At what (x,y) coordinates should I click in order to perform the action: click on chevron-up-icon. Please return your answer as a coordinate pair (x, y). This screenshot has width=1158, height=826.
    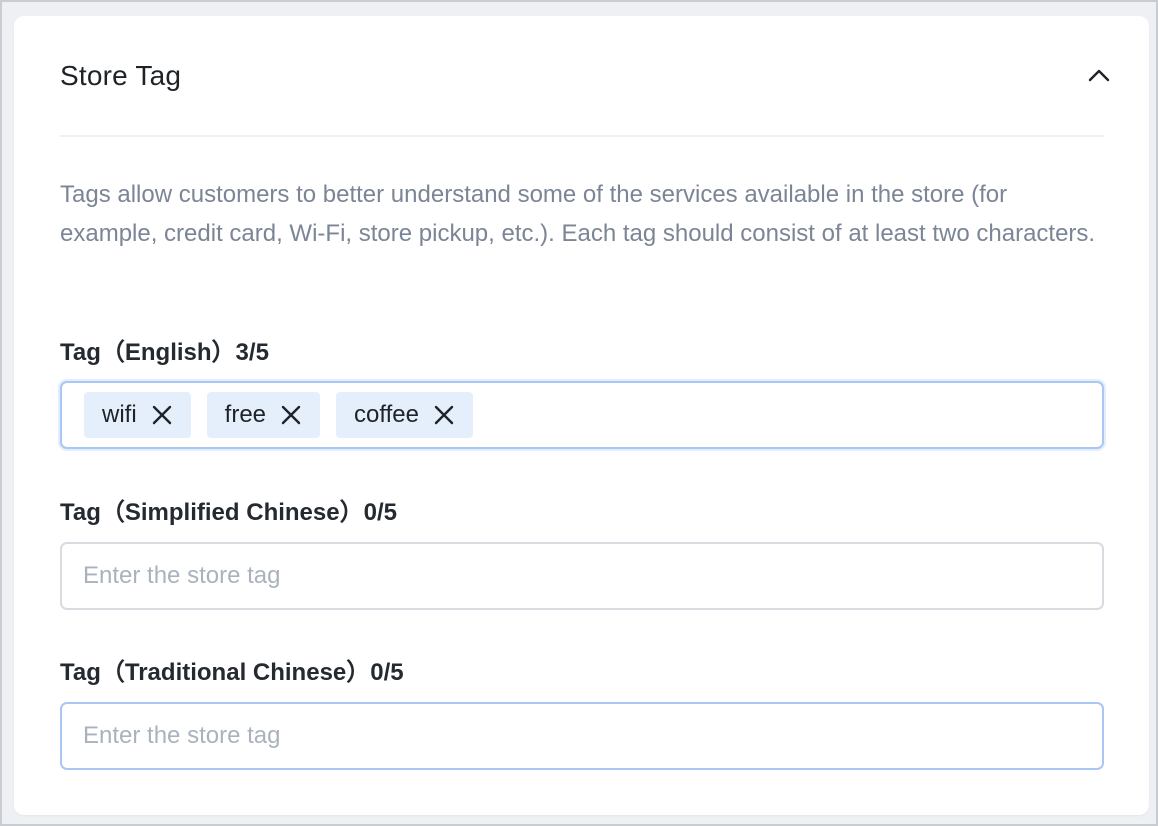
    Looking at the image, I should click on (1099, 75).